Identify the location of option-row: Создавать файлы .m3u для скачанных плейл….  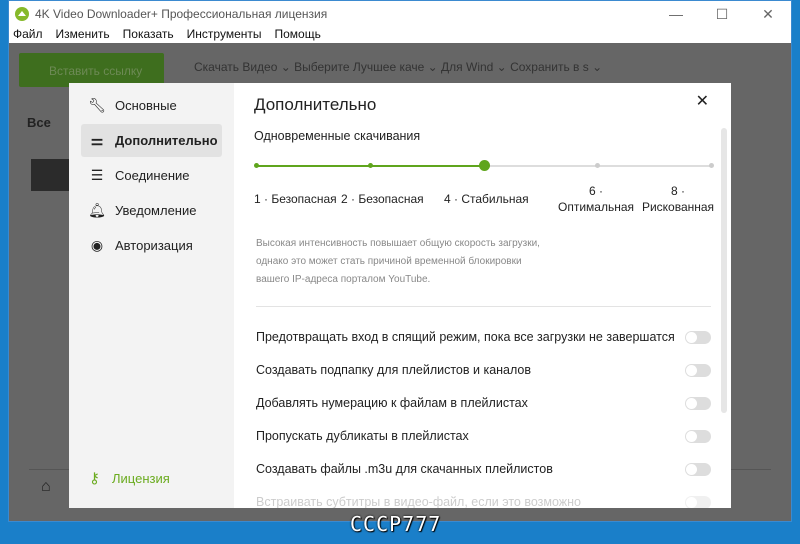
(483, 469).